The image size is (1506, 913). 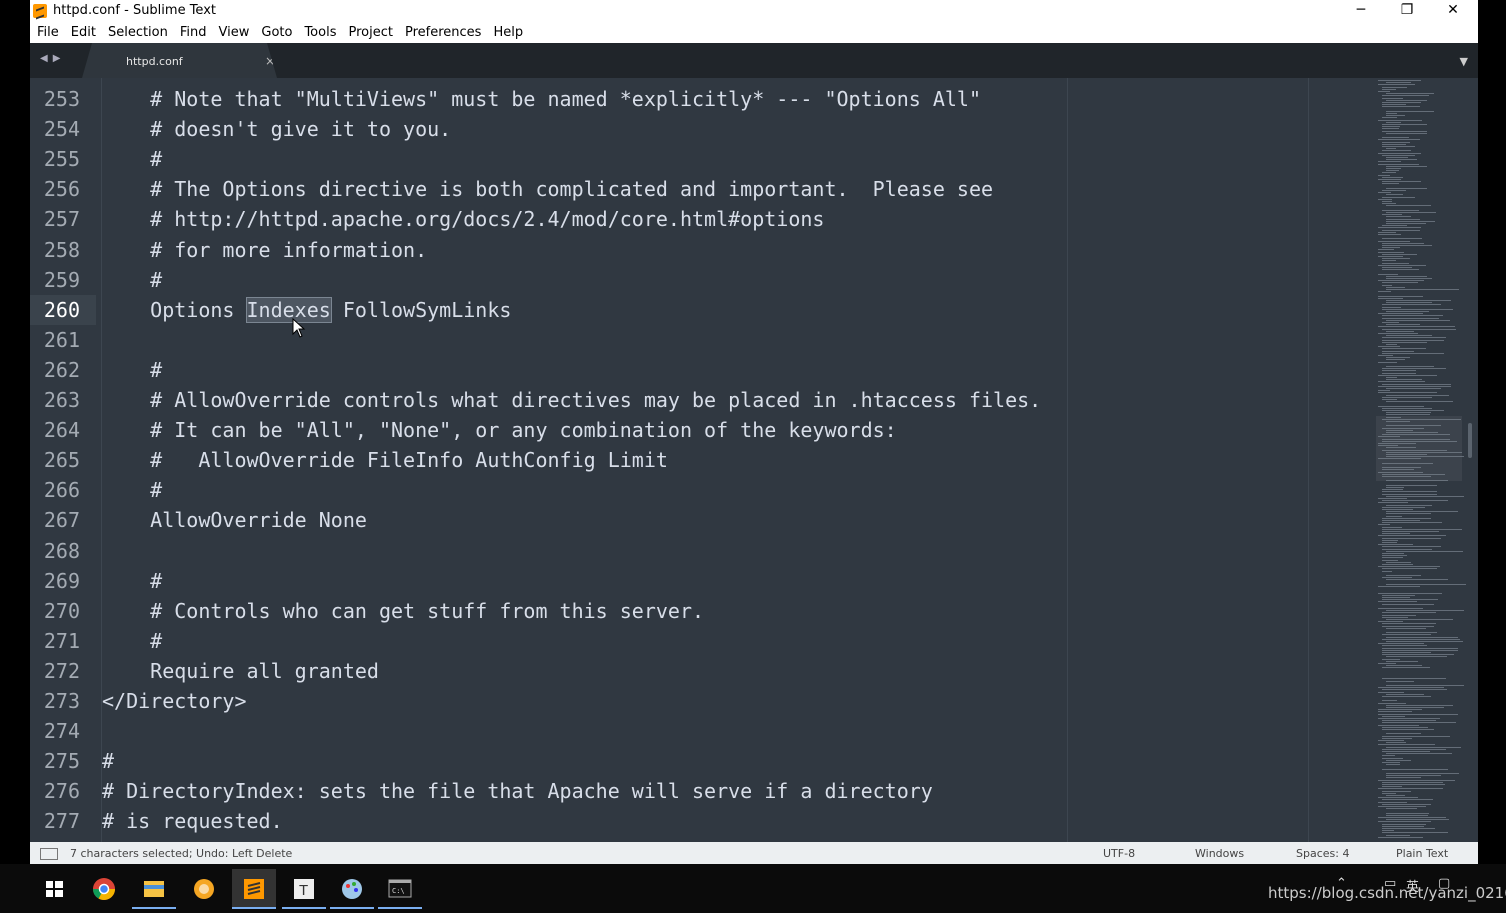 What do you see at coordinates (204, 889) in the screenshot?
I see `browser-orange-icon` at bounding box center [204, 889].